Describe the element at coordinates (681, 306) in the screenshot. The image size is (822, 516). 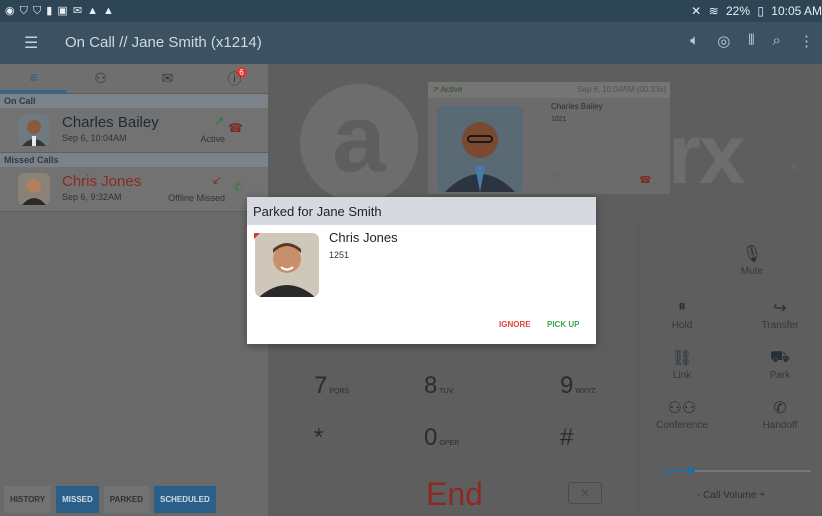
I see `pause-icon: ⏸︎` at that location.